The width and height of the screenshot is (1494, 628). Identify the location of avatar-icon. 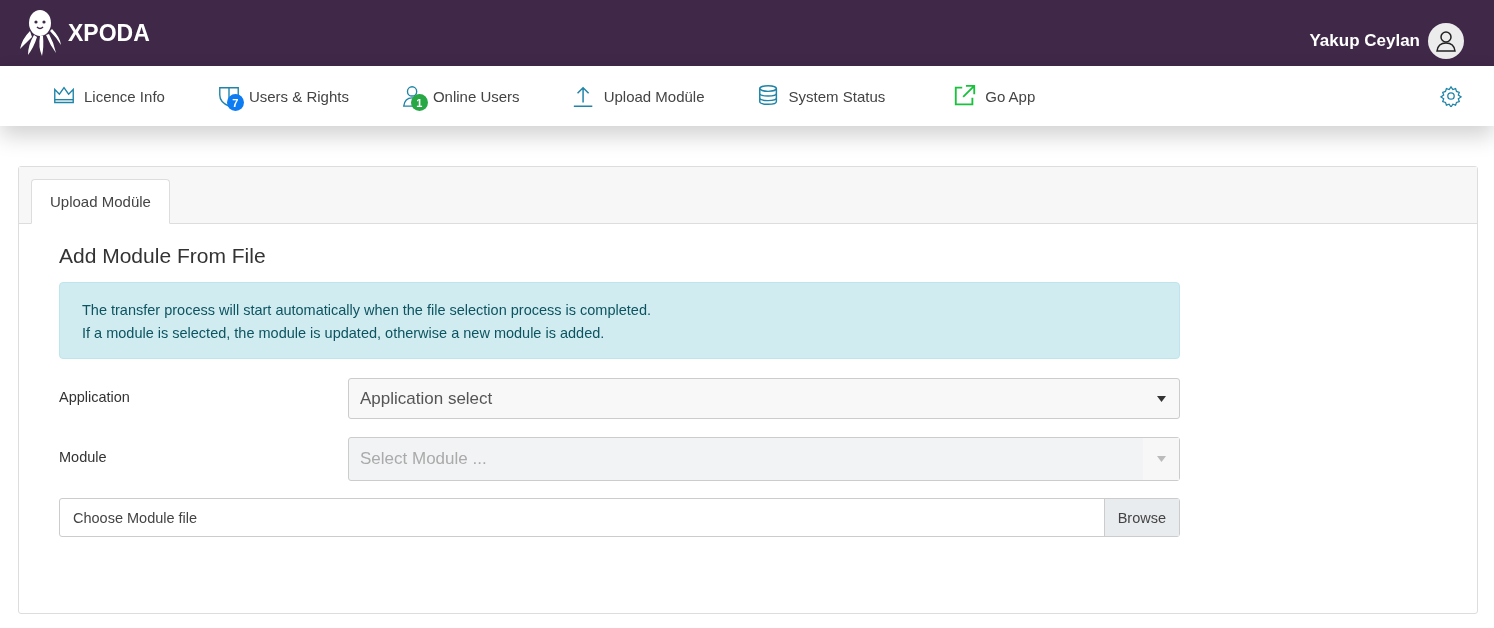
(1446, 41).